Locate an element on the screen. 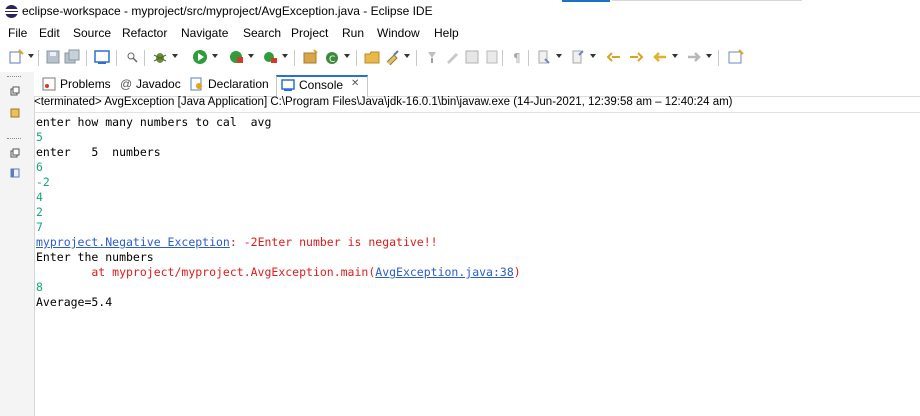 The width and height of the screenshot is (920, 416). perspective-icon is located at coordinates (736, 57).